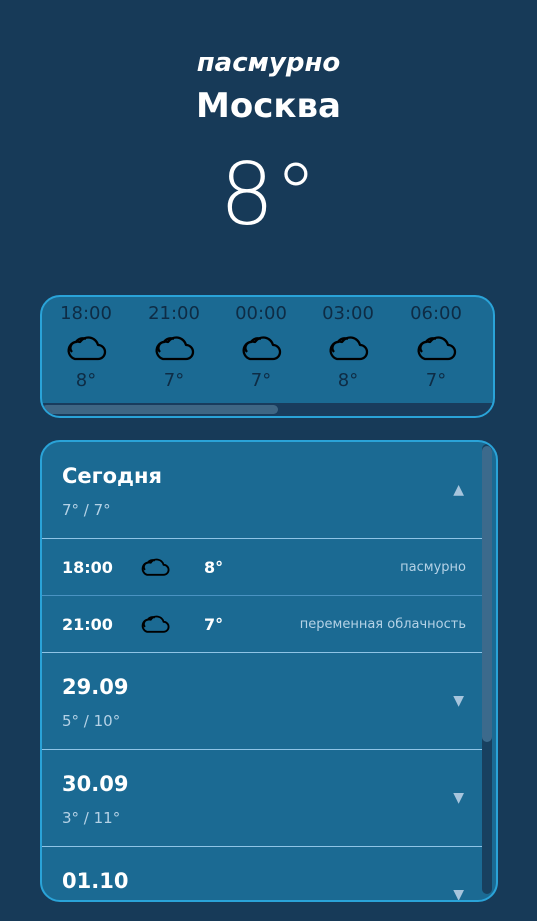 The image size is (537, 921). I want to click on hourly-item: 21:00 7°, so click(174, 347).